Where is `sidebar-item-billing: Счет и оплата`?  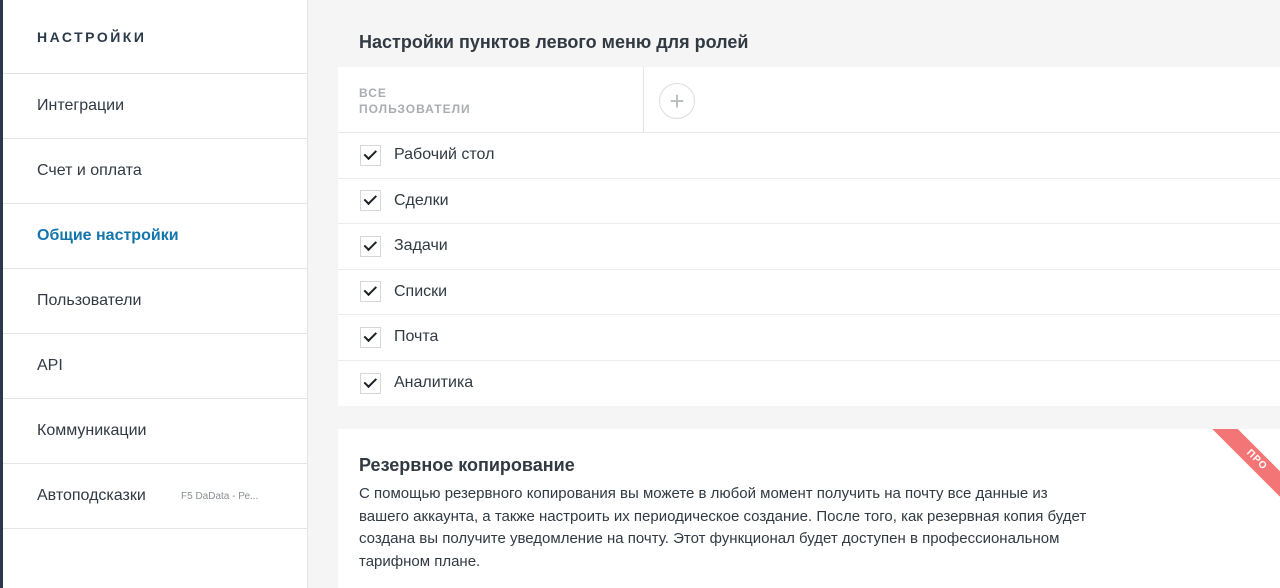 sidebar-item-billing: Счет и оплата is located at coordinates (155, 171).